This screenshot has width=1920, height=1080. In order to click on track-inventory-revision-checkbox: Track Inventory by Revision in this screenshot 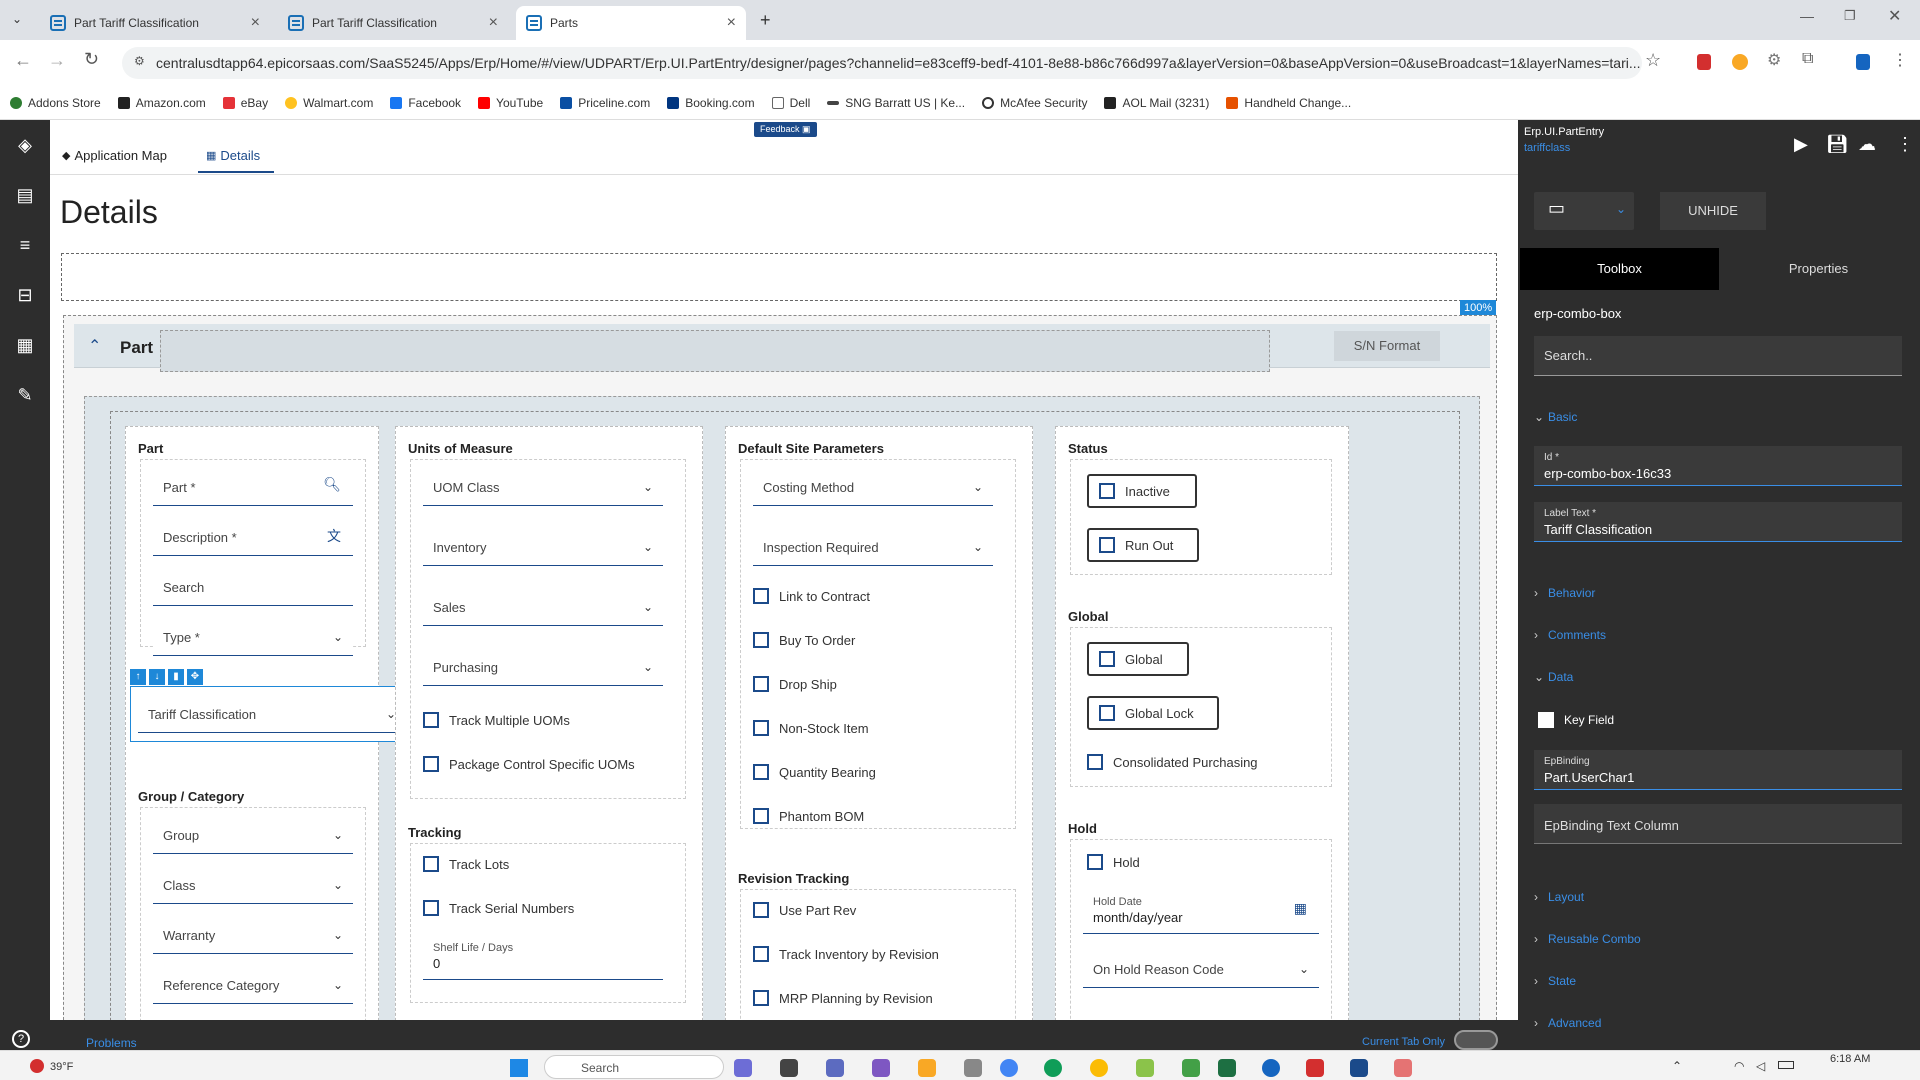, I will do `click(846, 954)`.